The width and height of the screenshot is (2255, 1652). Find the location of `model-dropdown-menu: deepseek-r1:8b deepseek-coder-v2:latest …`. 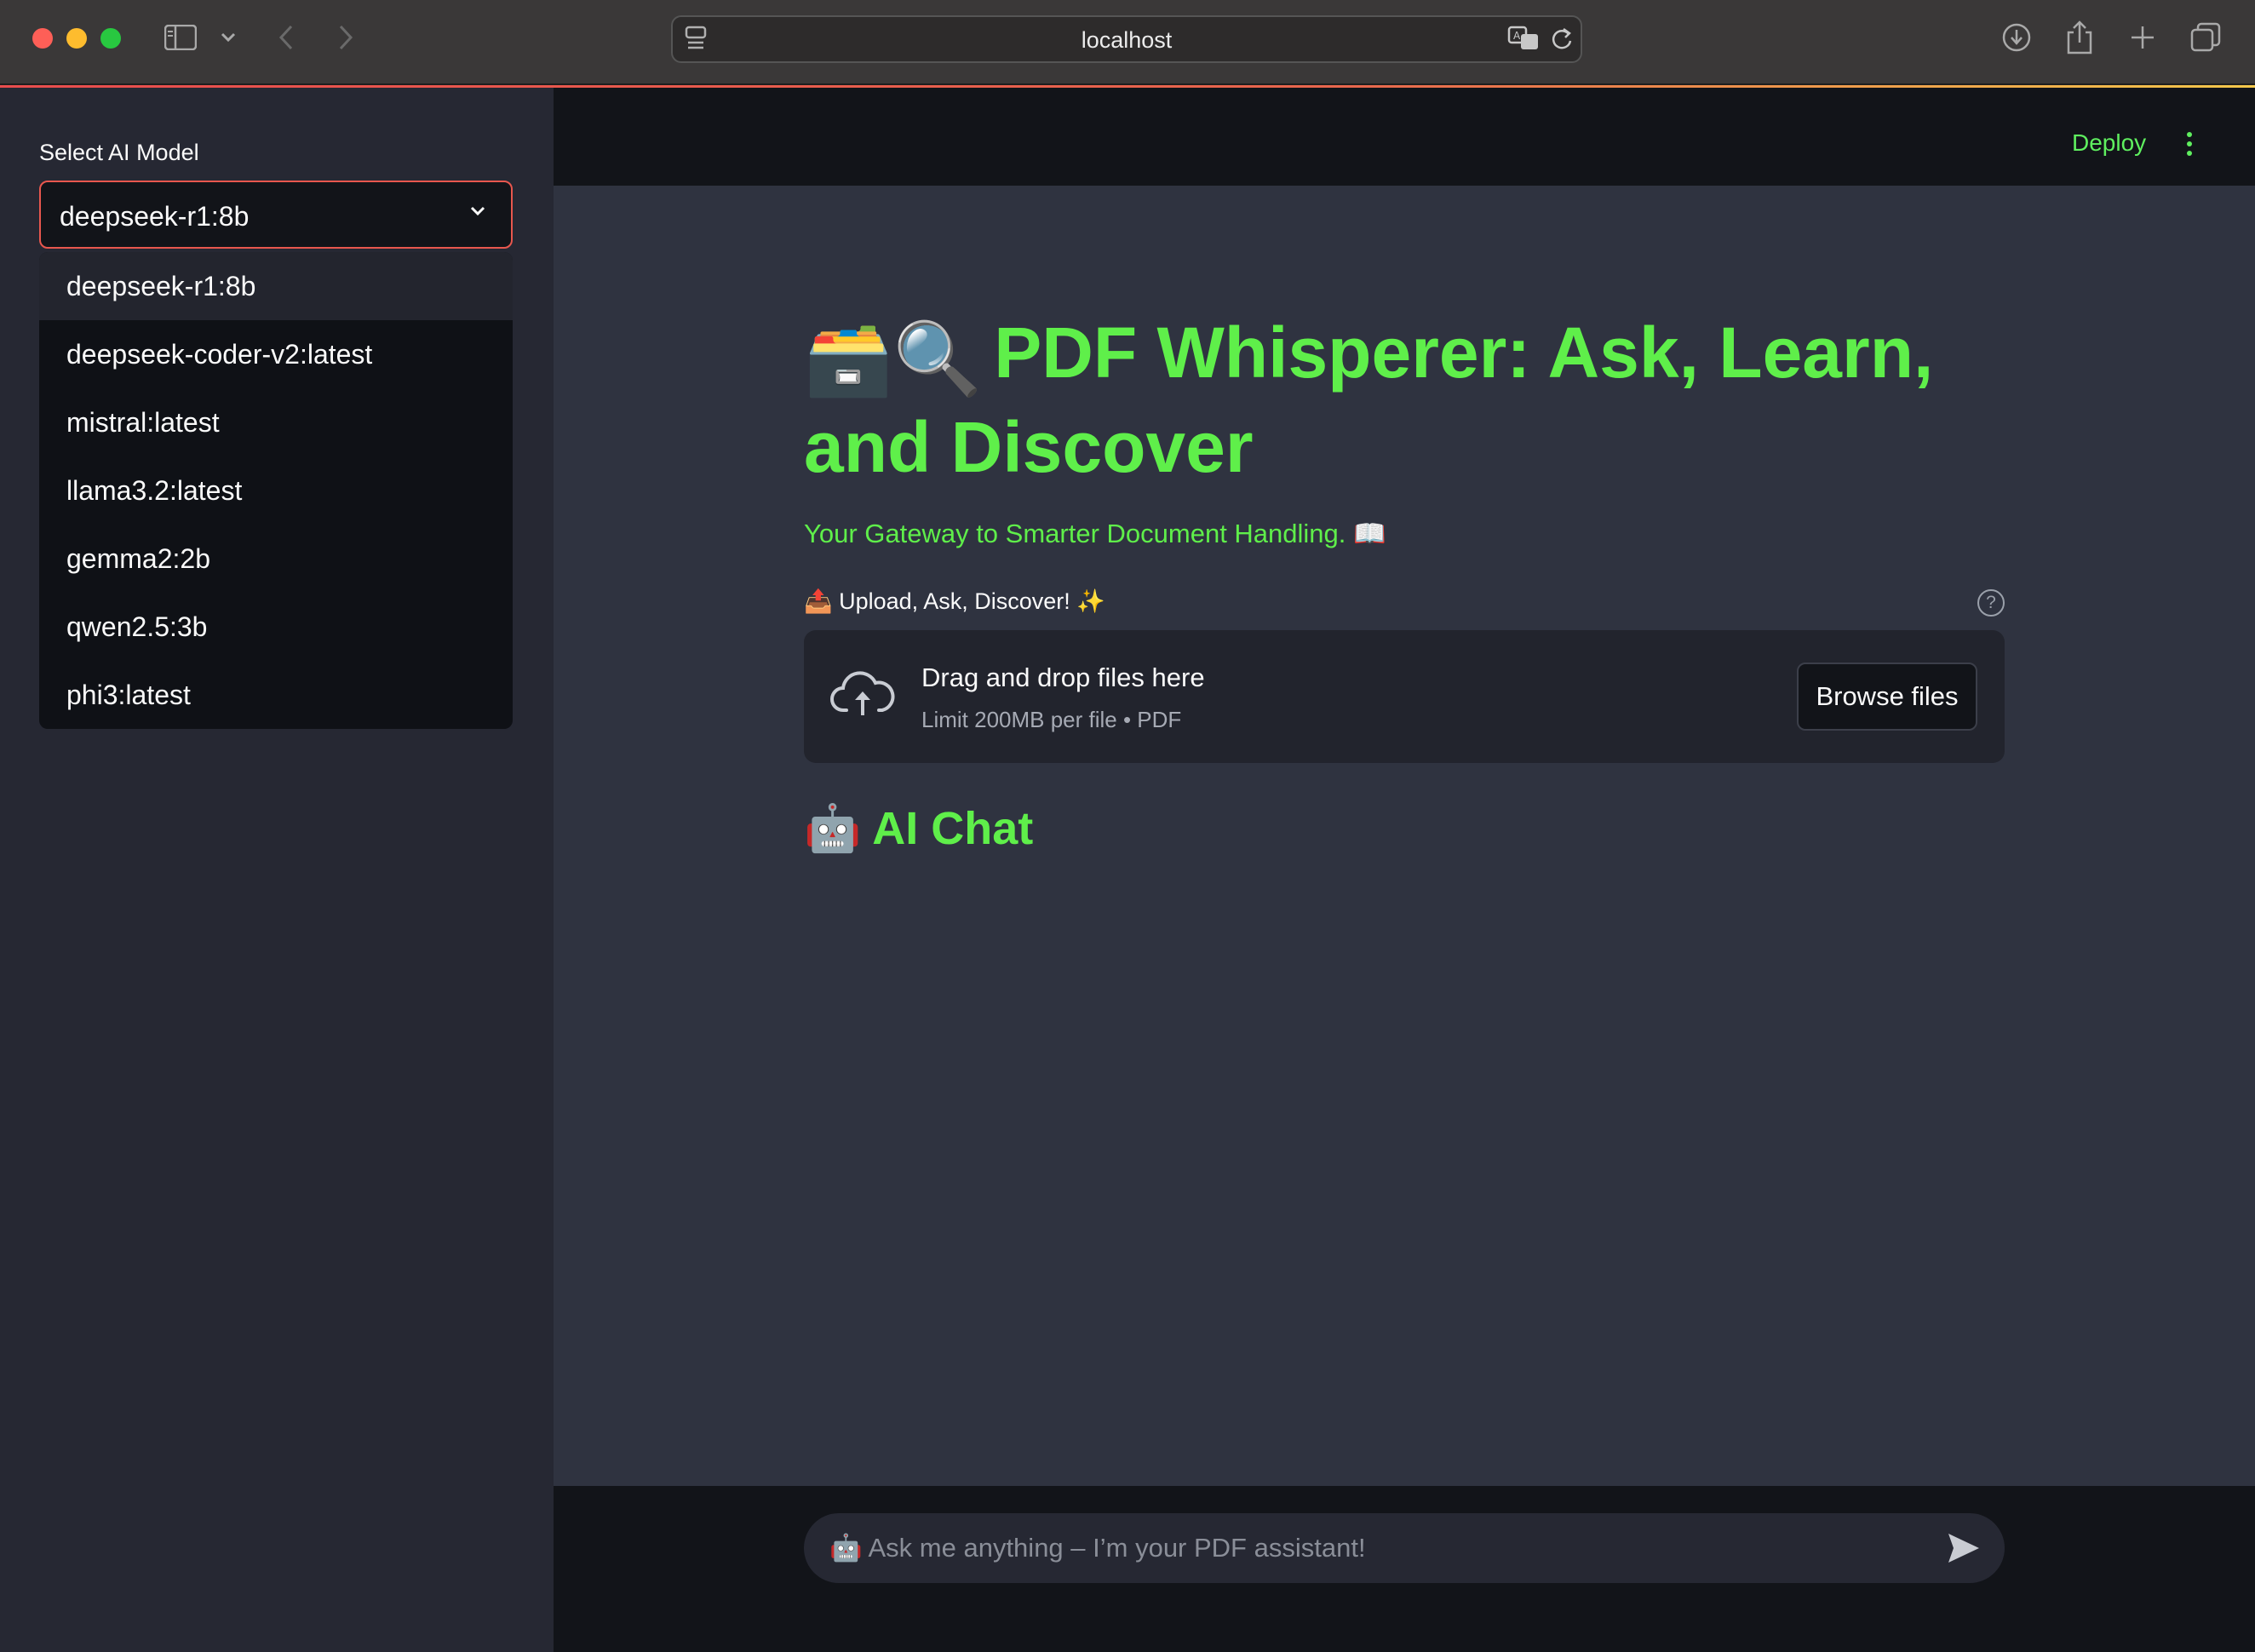

model-dropdown-menu: deepseek-r1:8b deepseek-coder-v2:latest … is located at coordinates (276, 490).